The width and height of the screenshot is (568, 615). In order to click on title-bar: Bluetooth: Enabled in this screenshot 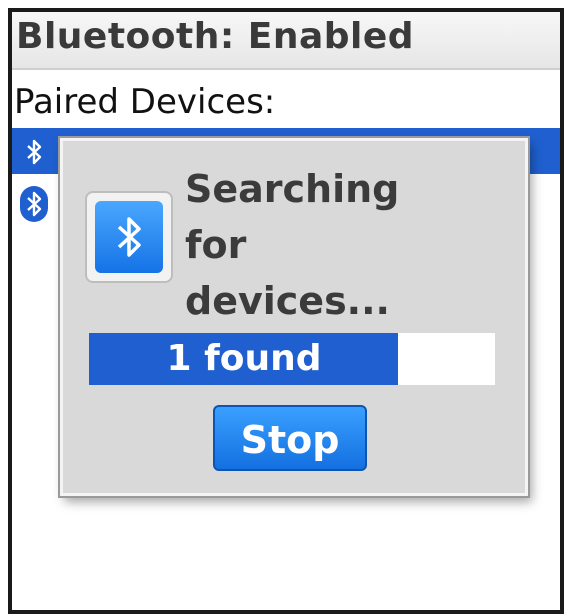, I will do `click(286, 41)`.